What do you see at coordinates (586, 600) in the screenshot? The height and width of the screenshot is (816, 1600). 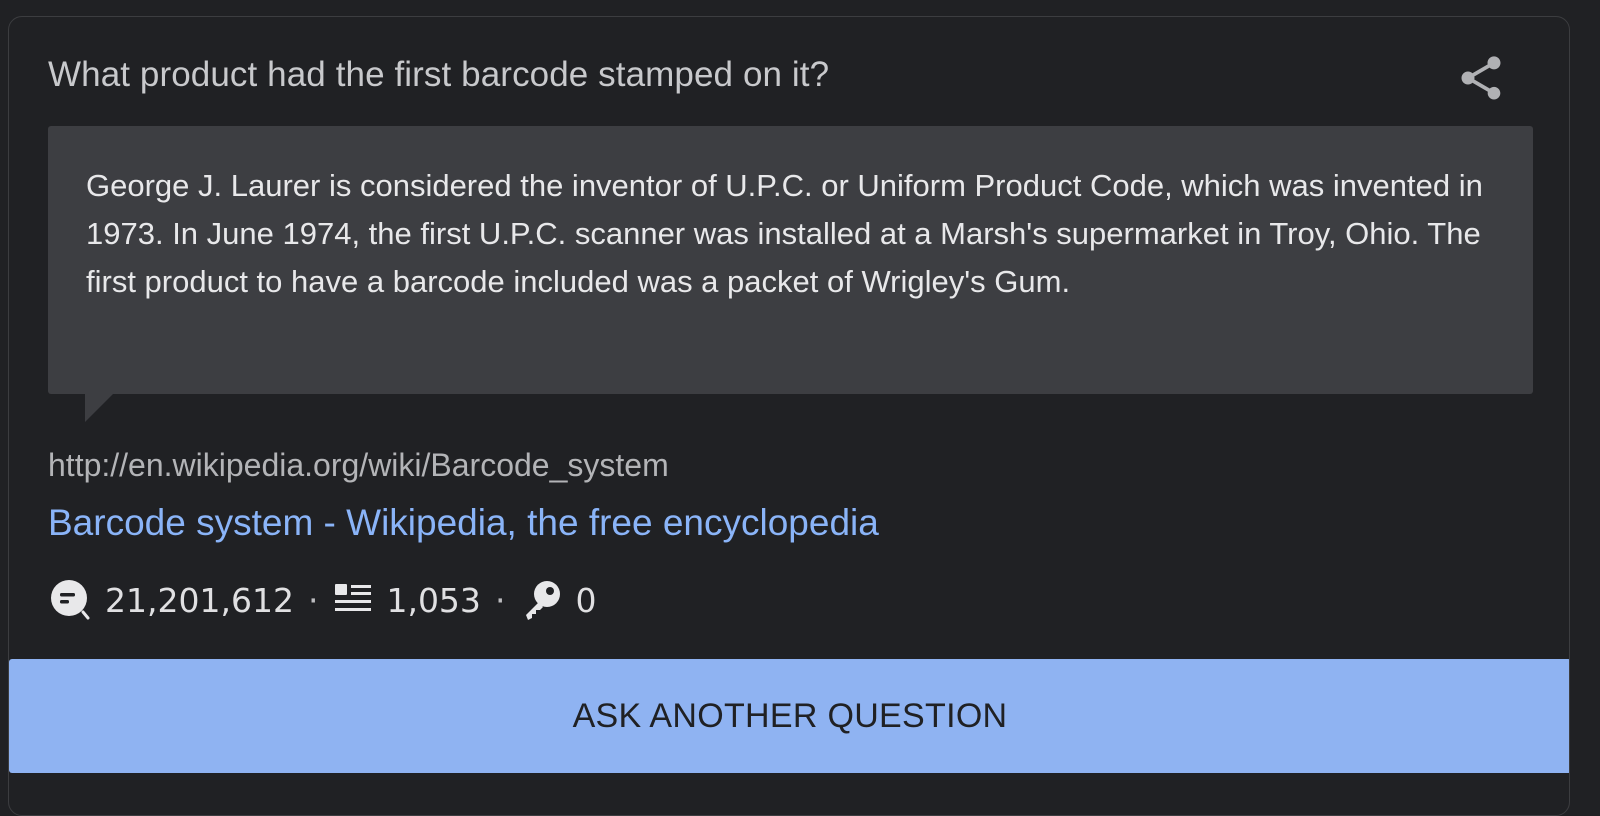 I see `answers-count: 0` at bounding box center [586, 600].